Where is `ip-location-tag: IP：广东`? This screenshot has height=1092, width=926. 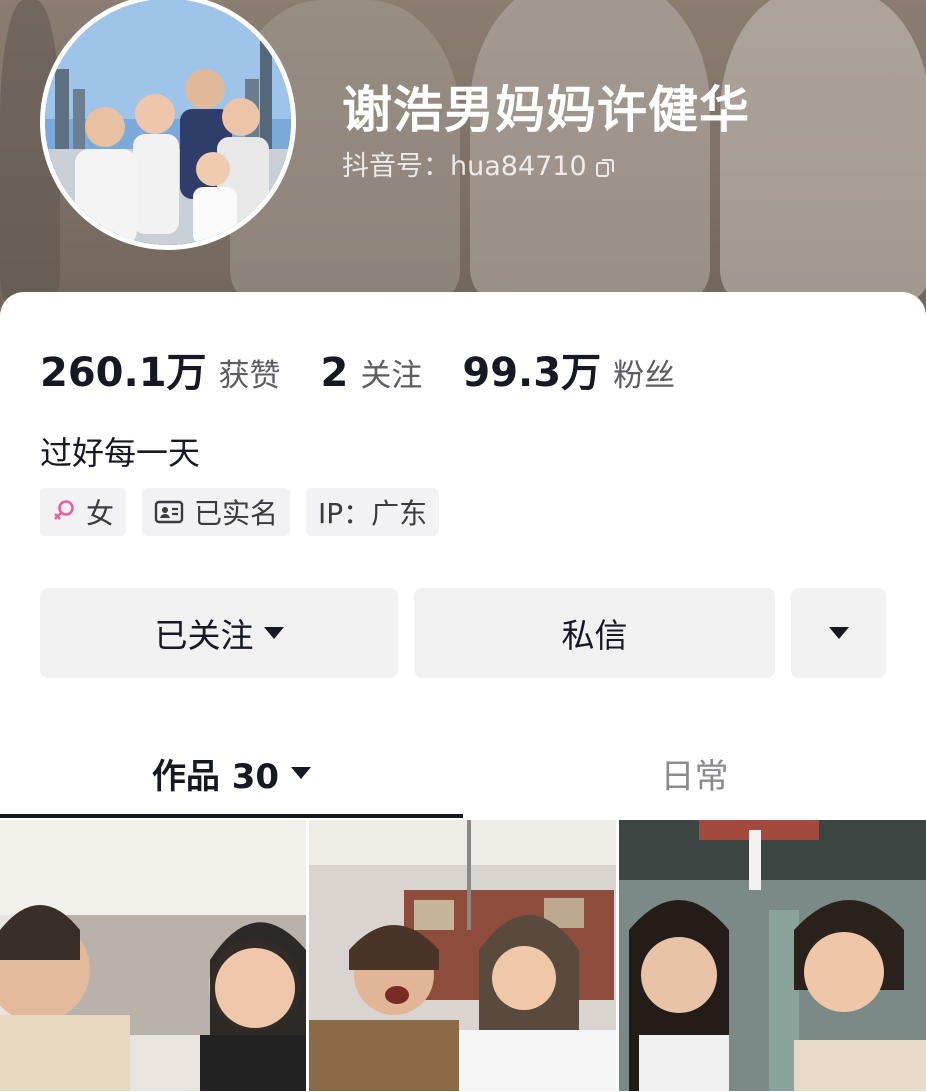 ip-location-tag: IP：广东 is located at coordinates (373, 512).